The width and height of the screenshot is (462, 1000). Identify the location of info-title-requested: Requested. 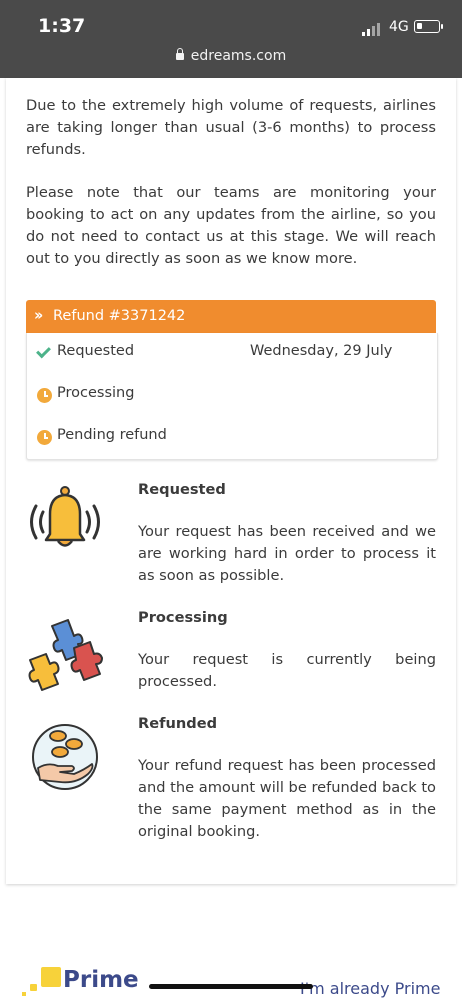
(182, 489).